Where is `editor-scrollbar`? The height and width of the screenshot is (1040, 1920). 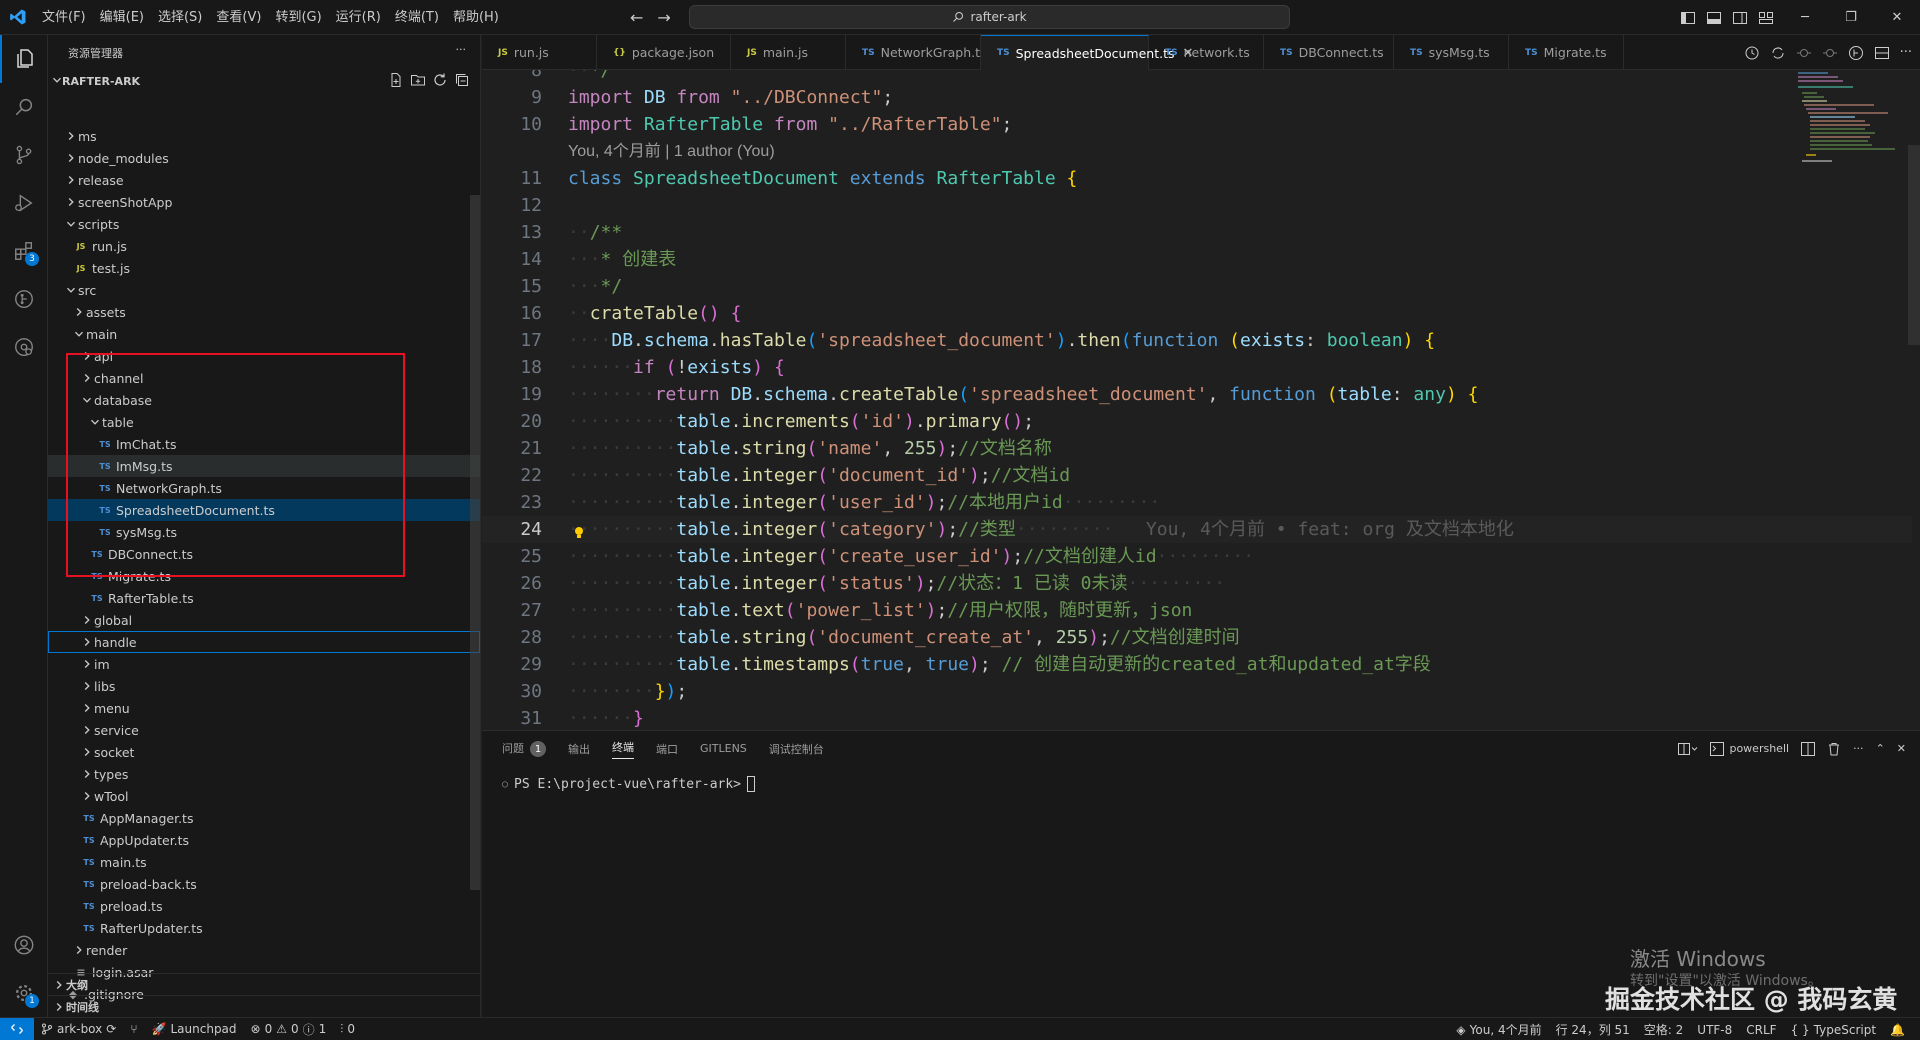 editor-scrollbar is located at coordinates (1914, 245).